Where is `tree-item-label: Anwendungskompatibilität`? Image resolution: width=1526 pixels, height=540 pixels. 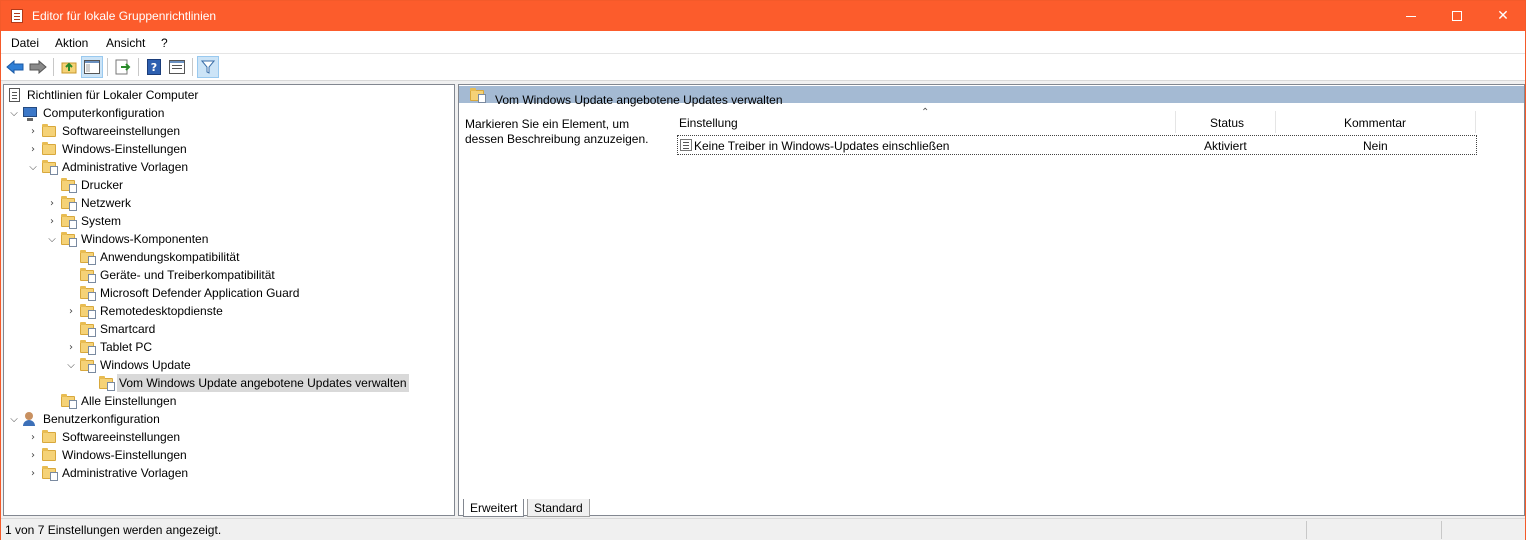
tree-item-label: Anwendungskompatibilität is located at coordinates (170, 257).